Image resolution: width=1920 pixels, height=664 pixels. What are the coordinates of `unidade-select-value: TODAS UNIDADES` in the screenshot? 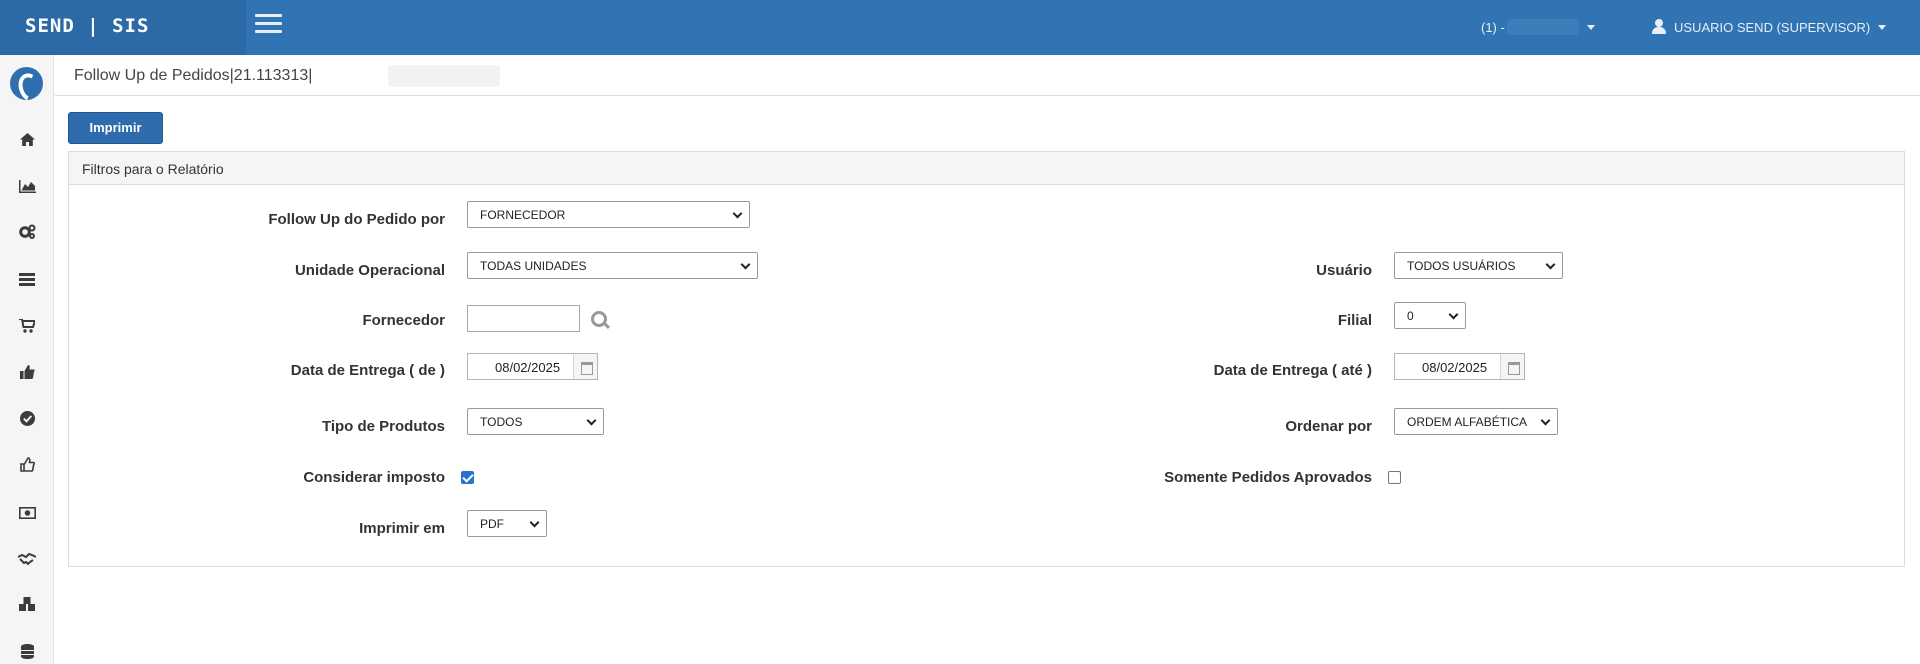 It's located at (533, 266).